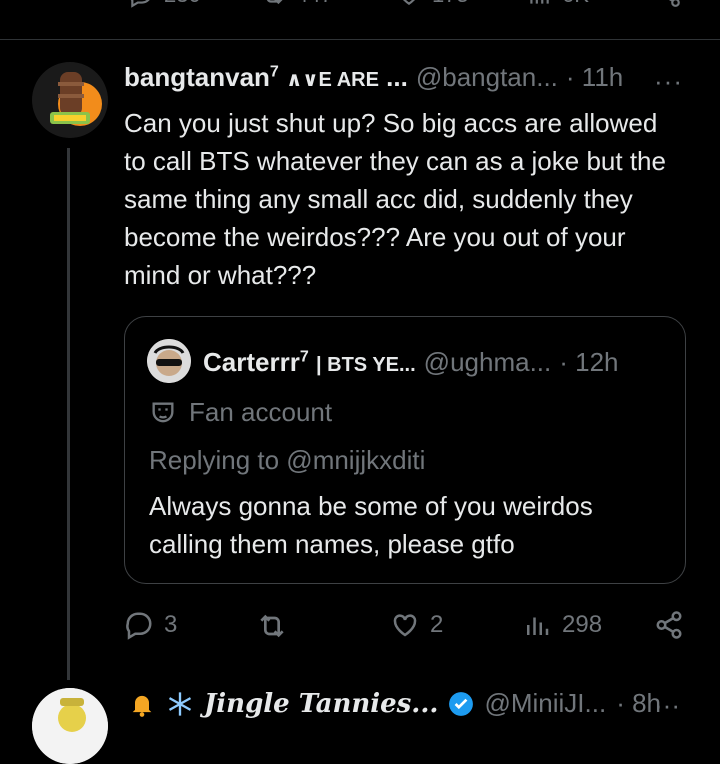  Describe the element at coordinates (589, 362) in the screenshot. I see `quoted-timestamp: · 12h` at that location.